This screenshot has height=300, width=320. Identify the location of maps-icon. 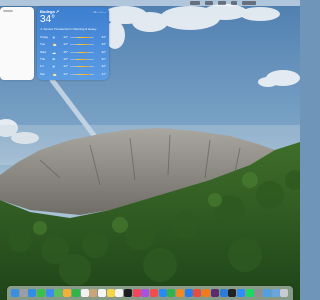
(58, 293).